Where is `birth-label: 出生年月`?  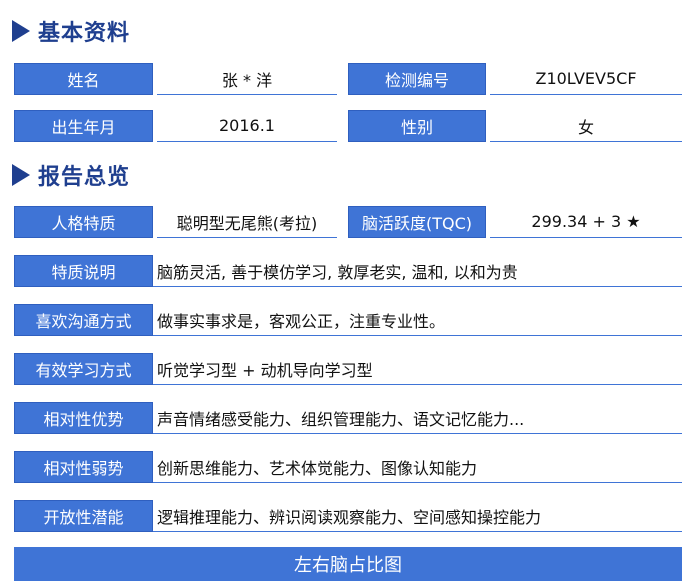 birth-label: 出生年月 is located at coordinates (83, 126).